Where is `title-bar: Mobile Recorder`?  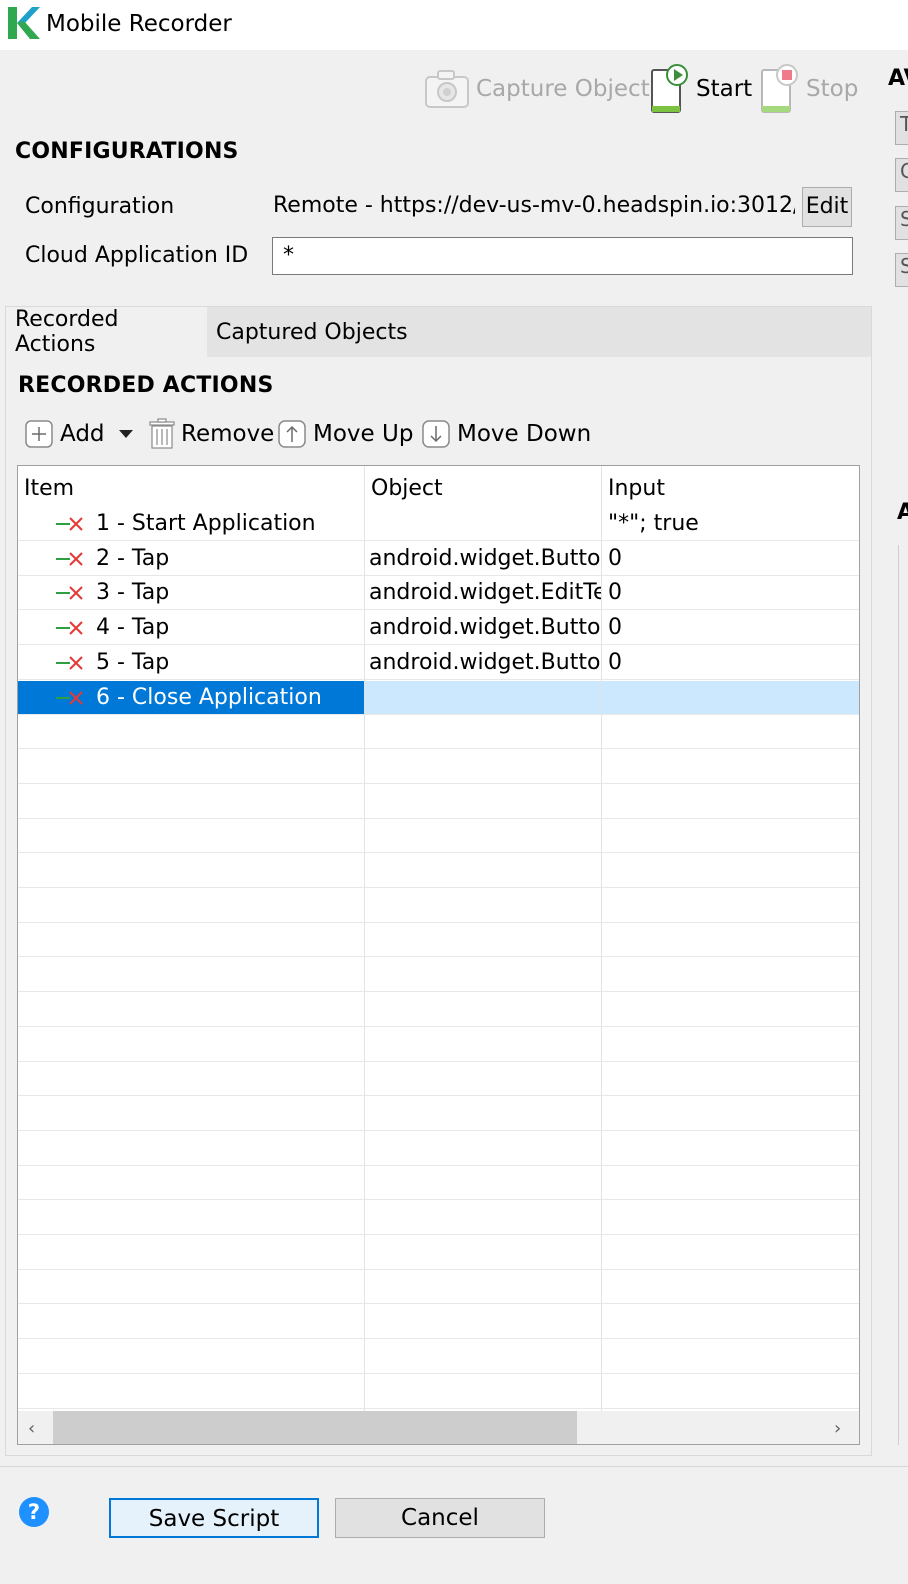
title-bar: Mobile Recorder is located at coordinates (454, 25).